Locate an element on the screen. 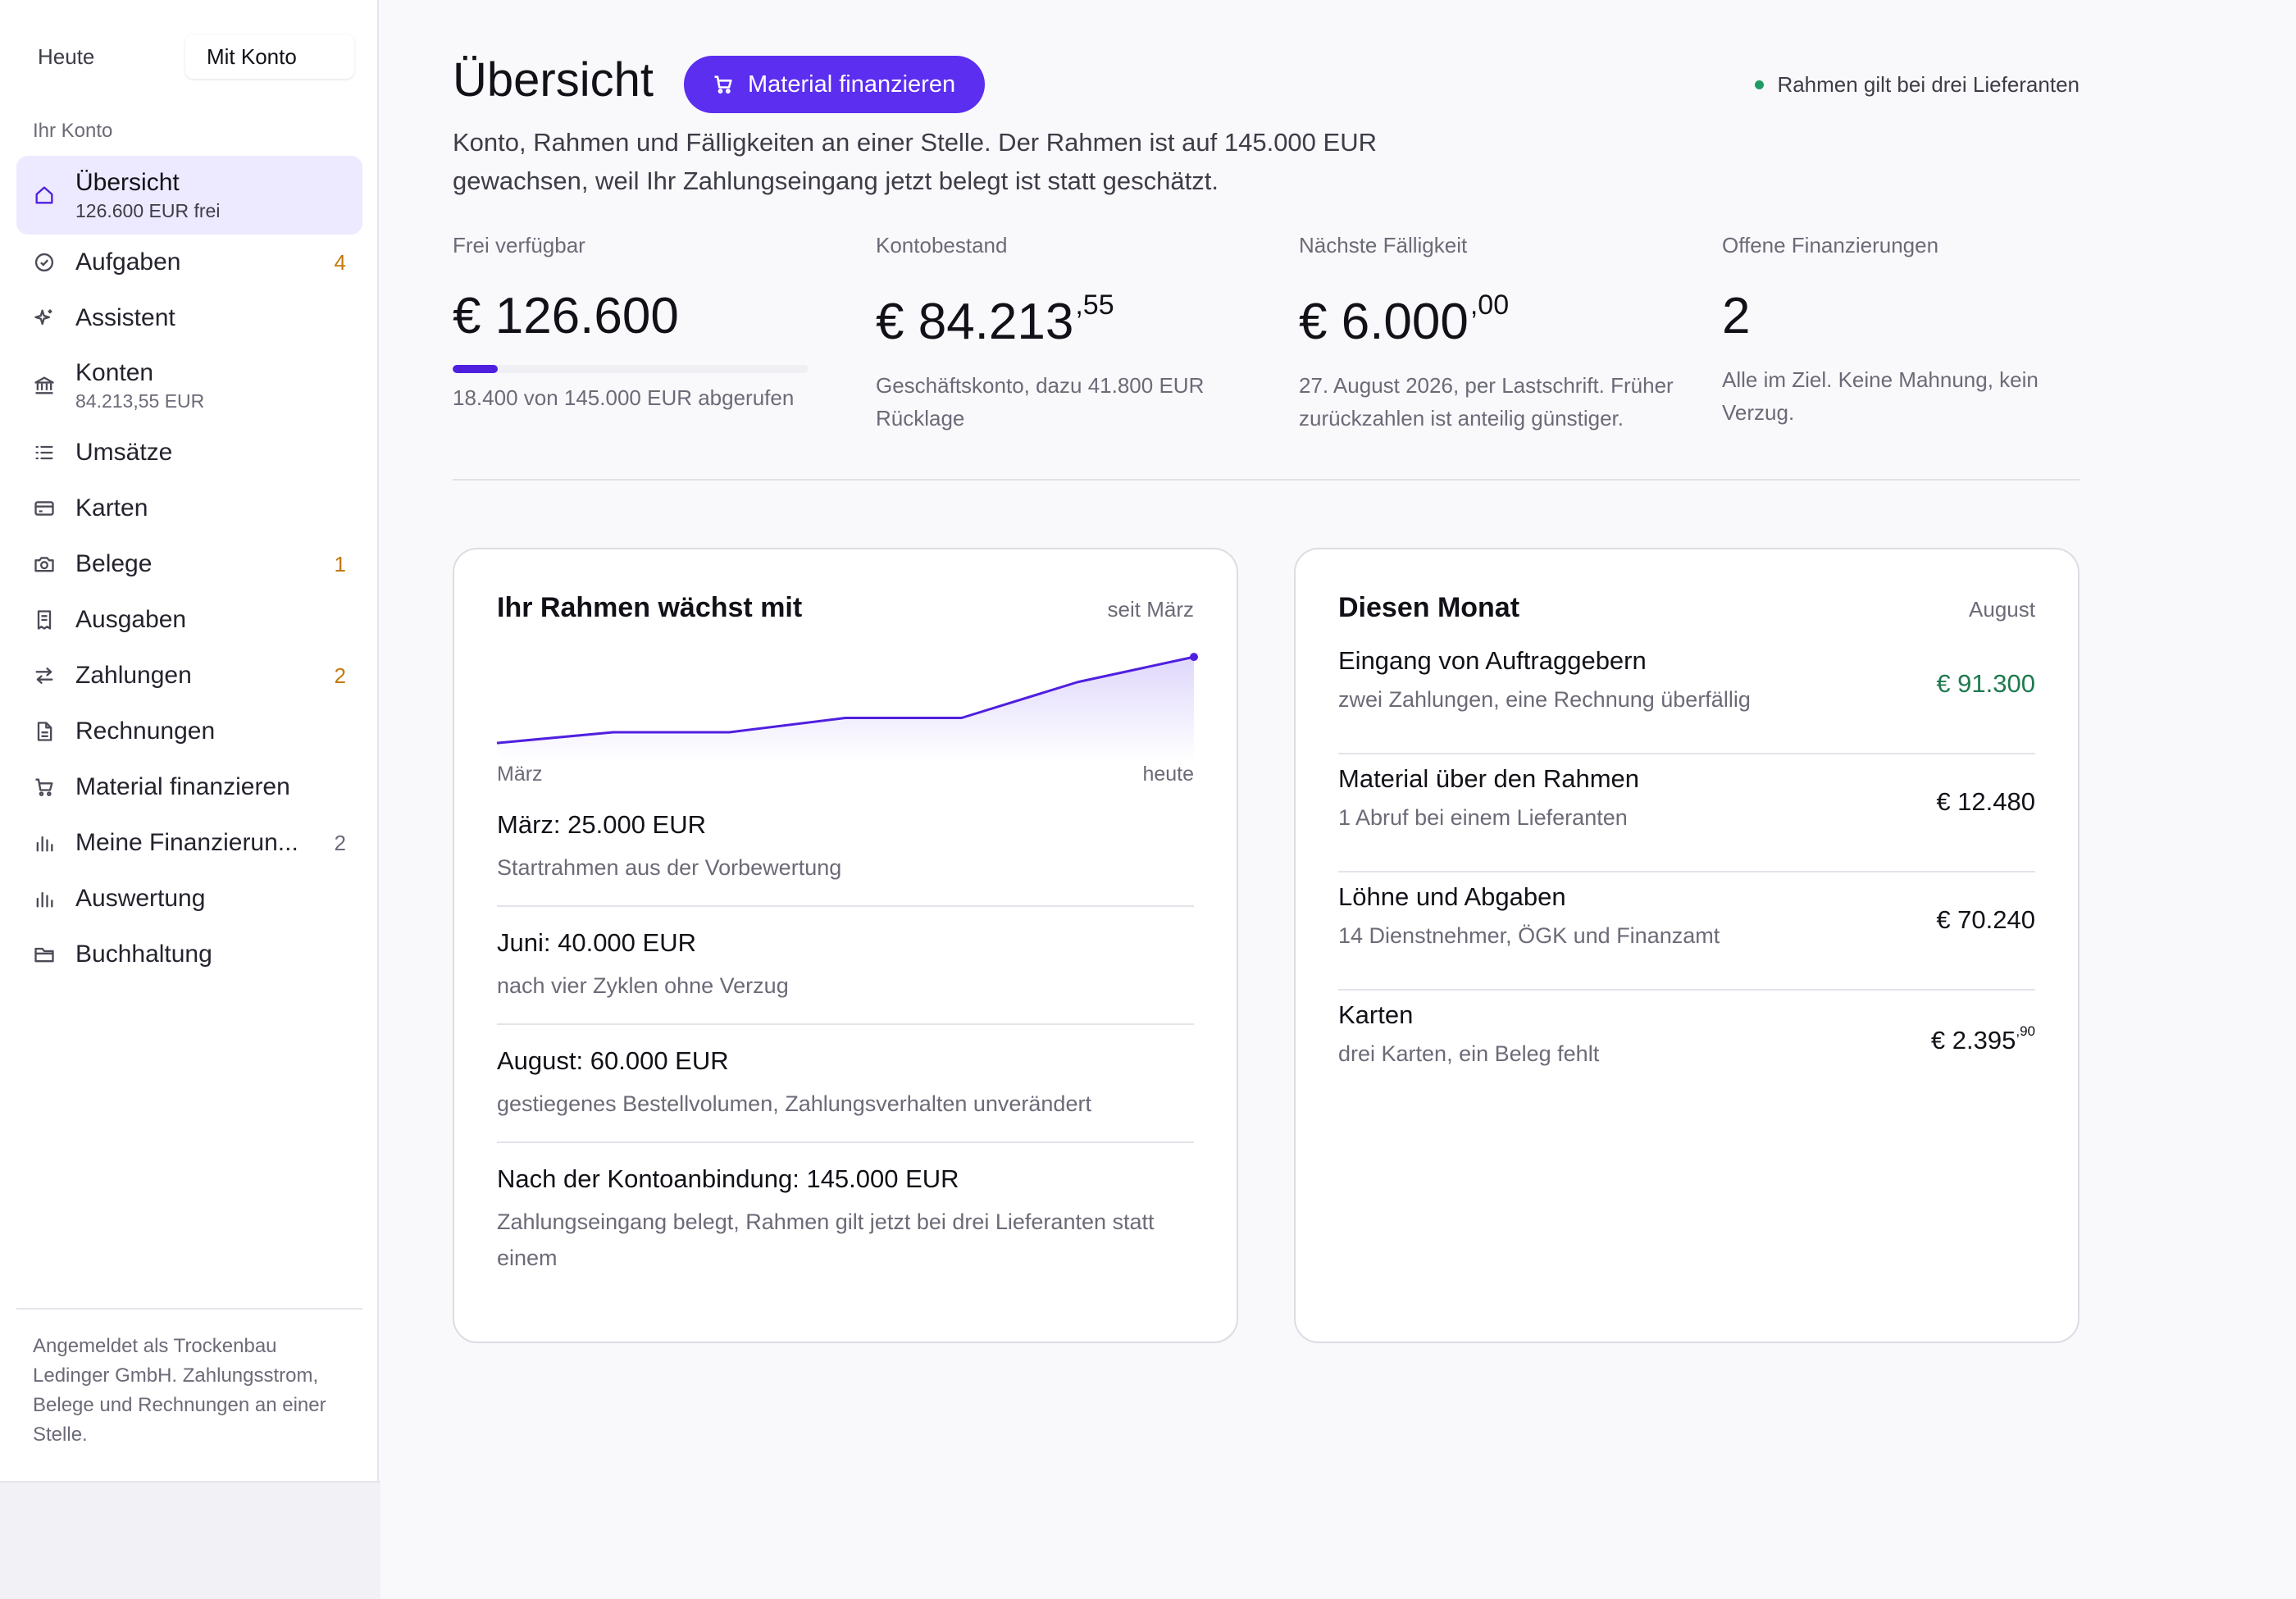 Image resolution: width=2296 pixels, height=1599 pixels. folder-icon is located at coordinates (44, 954).